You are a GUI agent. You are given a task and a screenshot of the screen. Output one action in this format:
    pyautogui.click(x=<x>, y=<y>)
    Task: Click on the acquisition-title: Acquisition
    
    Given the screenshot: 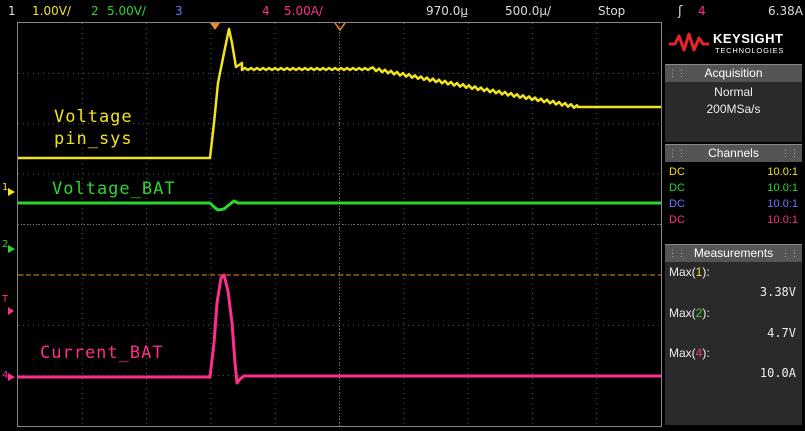 What is the action you would take?
    pyautogui.click(x=733, y=73)
    